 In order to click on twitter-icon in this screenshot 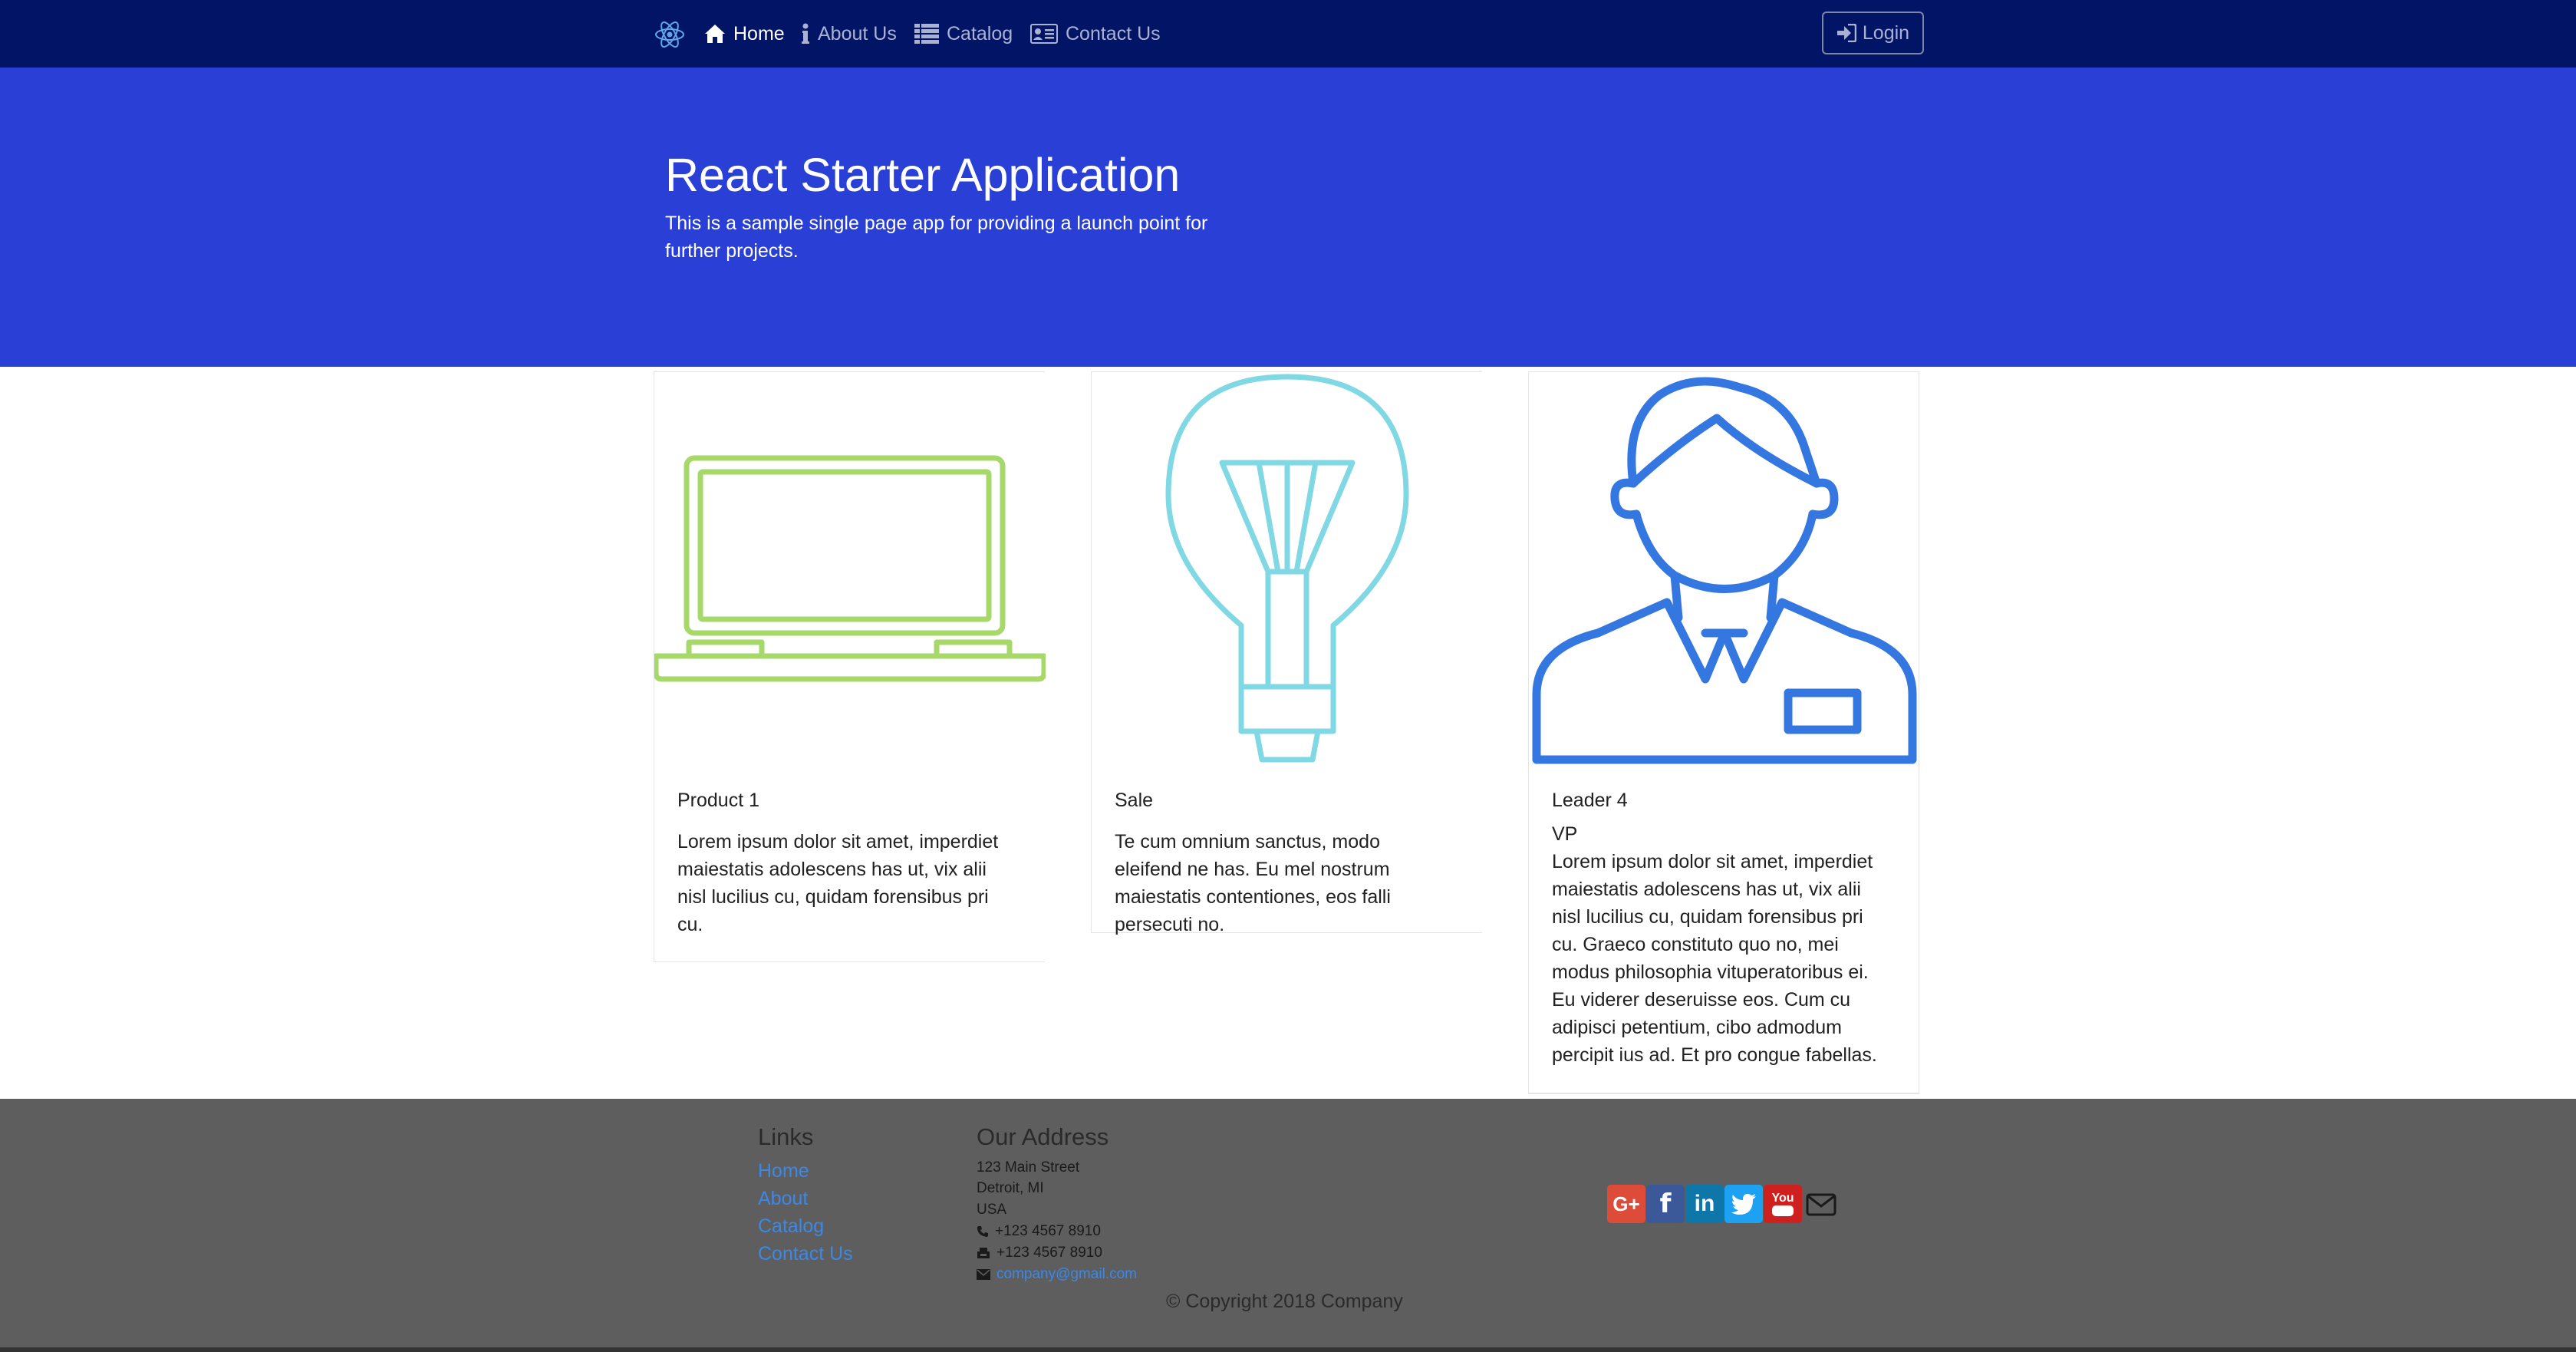, I will do `click(1743, 1204)`.